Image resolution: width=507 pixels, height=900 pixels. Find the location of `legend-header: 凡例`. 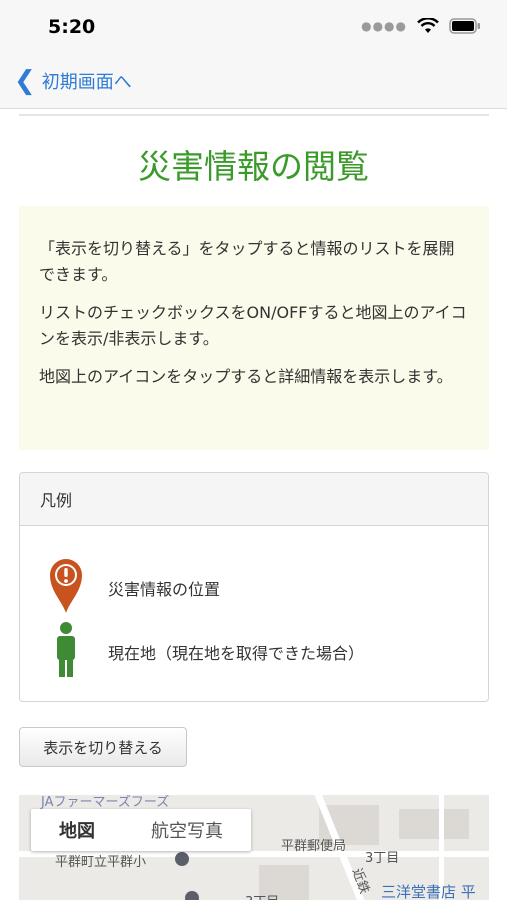

legend-header: 凡例 is located at coordinates (254, 499).